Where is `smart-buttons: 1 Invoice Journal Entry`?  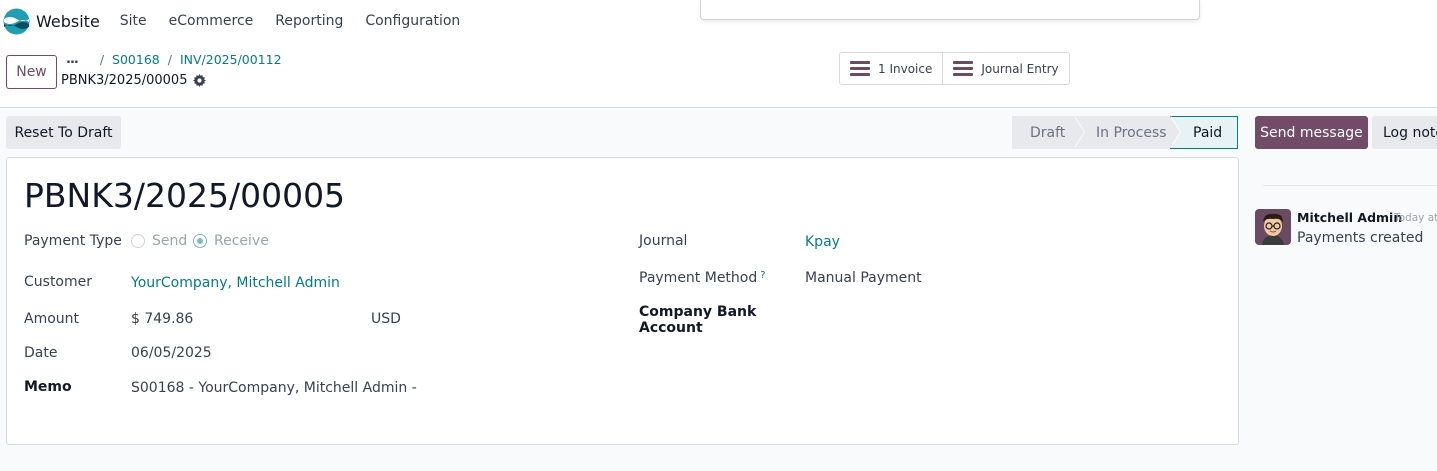
smart-buttons: 1 Invoice Journal Entry is located at coordinates (954, 68).